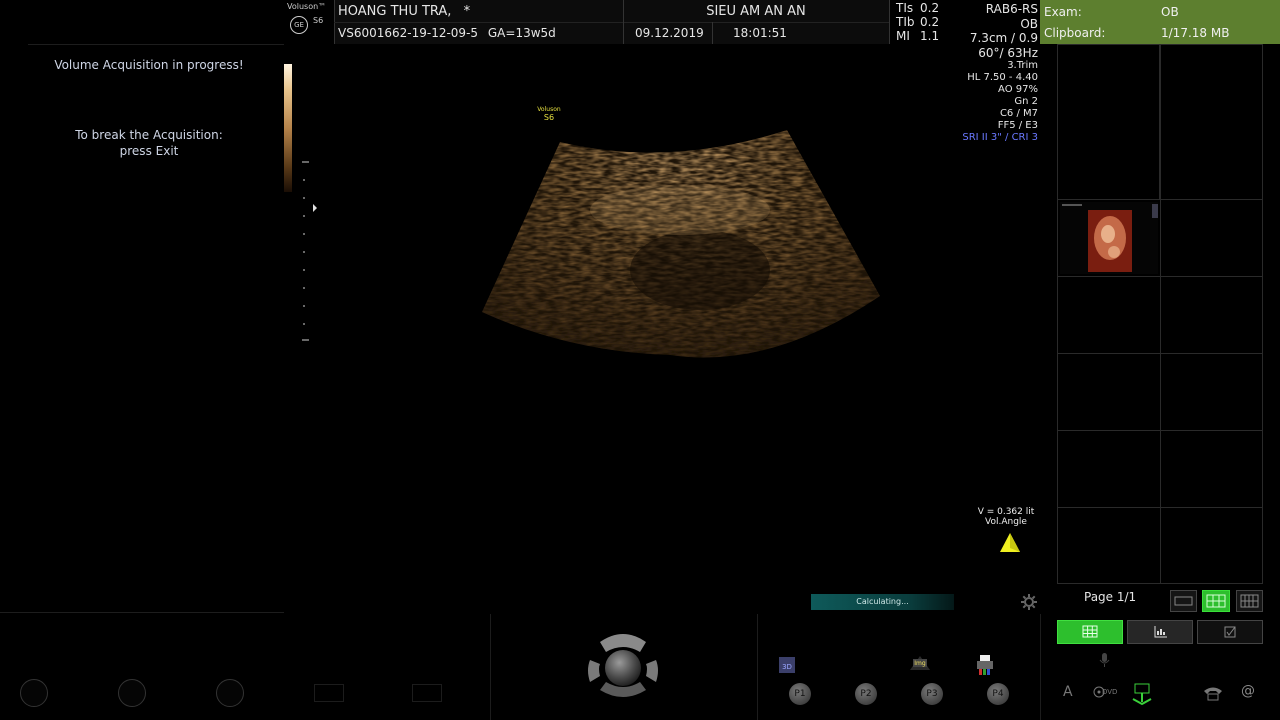  What do you see at coordinates (1110, 692) in the screenshot?
I see `dvd-label: DVD` at bounding box center [1110, 692].